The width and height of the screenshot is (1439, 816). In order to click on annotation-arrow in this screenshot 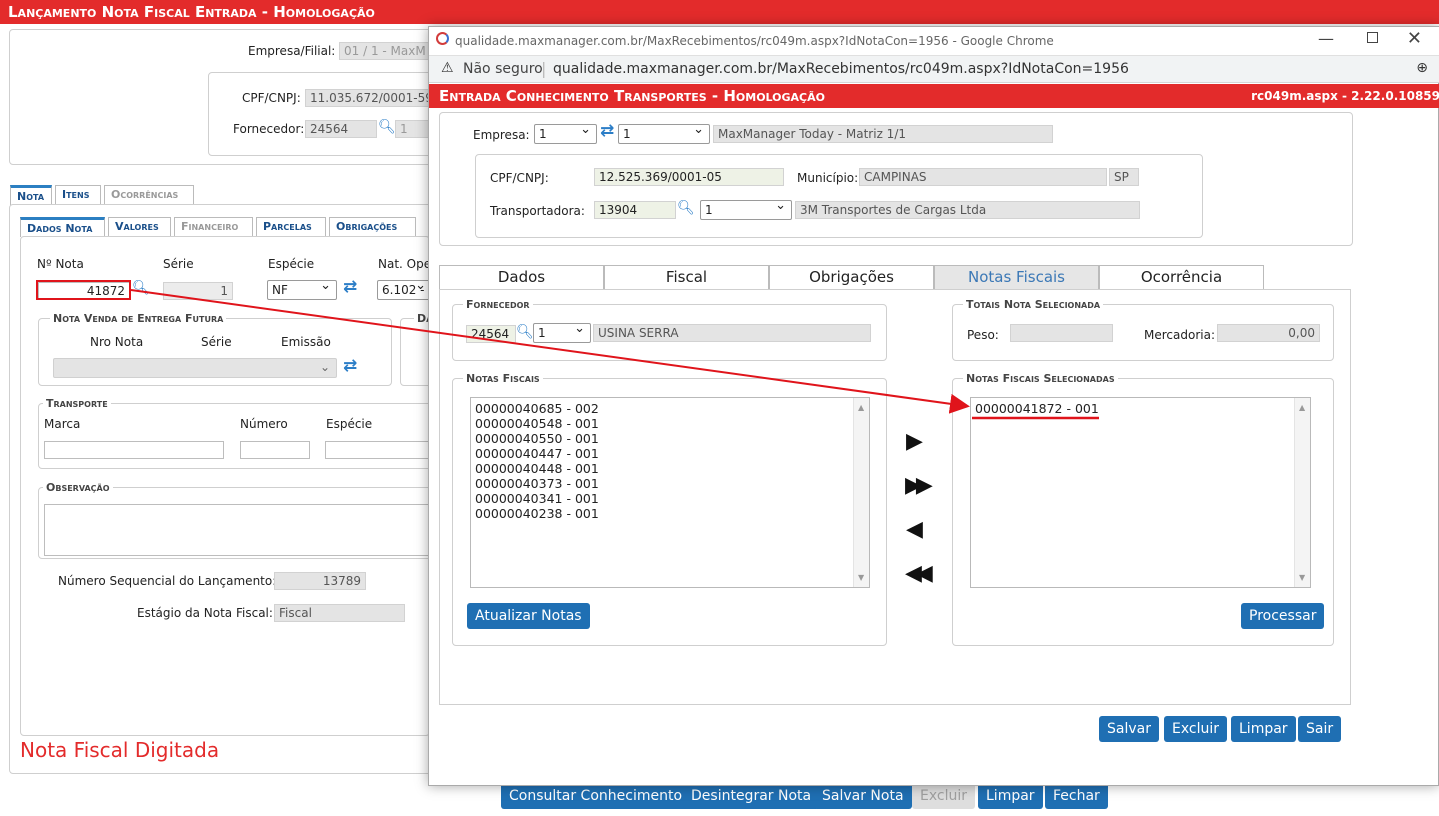, I will do `click(614, 354)`.